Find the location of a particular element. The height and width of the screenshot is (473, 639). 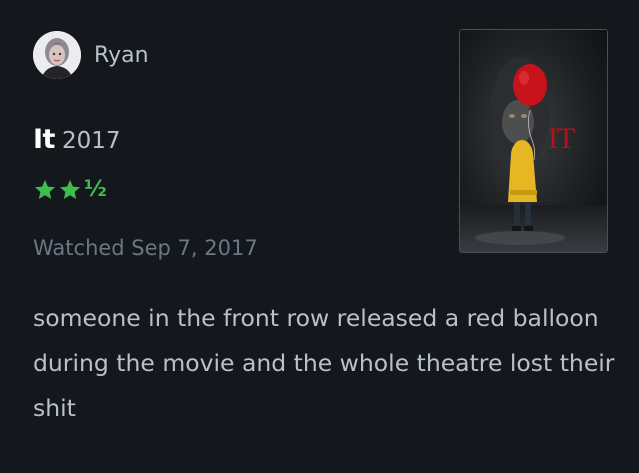

movie-poster-icon: IT is located at coordinates (533, 141).